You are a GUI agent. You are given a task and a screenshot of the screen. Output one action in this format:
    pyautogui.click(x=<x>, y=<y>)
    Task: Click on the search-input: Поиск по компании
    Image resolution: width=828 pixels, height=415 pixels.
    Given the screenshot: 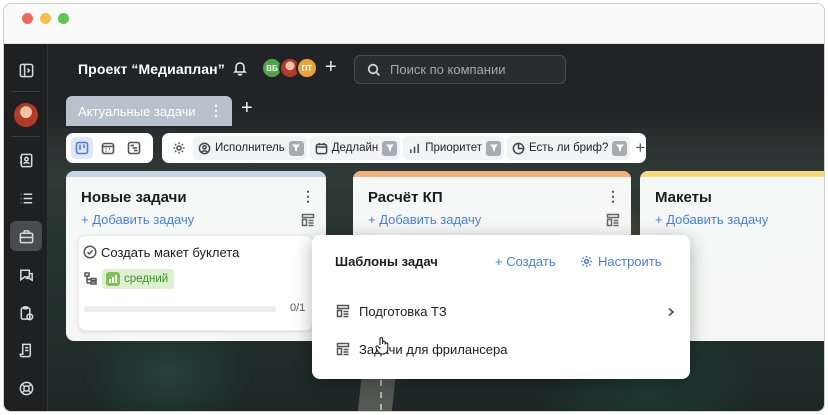 What is the action you would take?
    pyautogui.click(x=460, y=69)
    